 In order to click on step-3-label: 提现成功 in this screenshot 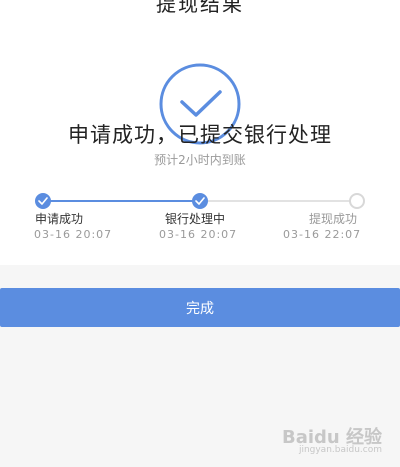, I will do `click(333, 219)`.